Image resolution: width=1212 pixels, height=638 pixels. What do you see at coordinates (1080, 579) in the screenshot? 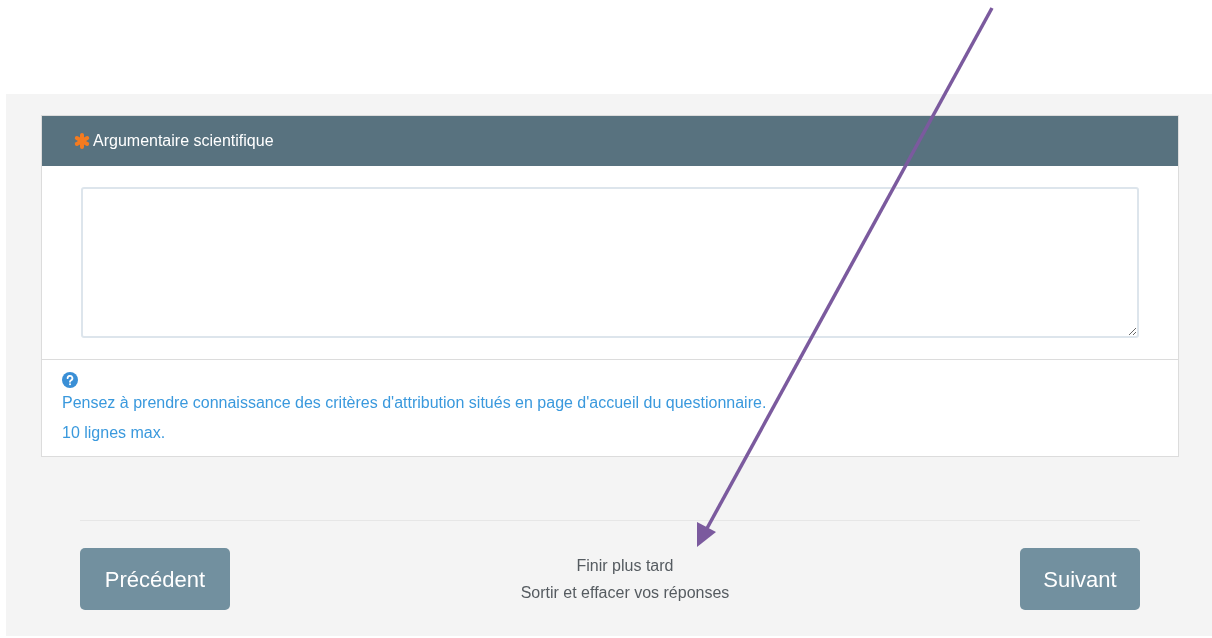
I see `next-button: Suivant` at bounding box center [1080, 579].